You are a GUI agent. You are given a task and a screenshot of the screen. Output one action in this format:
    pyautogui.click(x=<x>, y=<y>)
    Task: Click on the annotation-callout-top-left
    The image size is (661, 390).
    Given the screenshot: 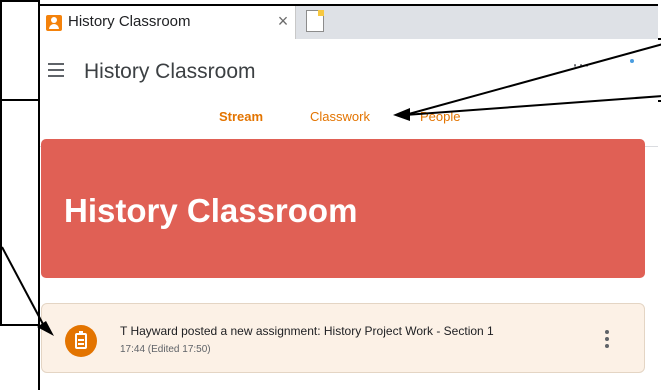 What is the action you would take?
    pyautogui.click(x=20, y=51)
    